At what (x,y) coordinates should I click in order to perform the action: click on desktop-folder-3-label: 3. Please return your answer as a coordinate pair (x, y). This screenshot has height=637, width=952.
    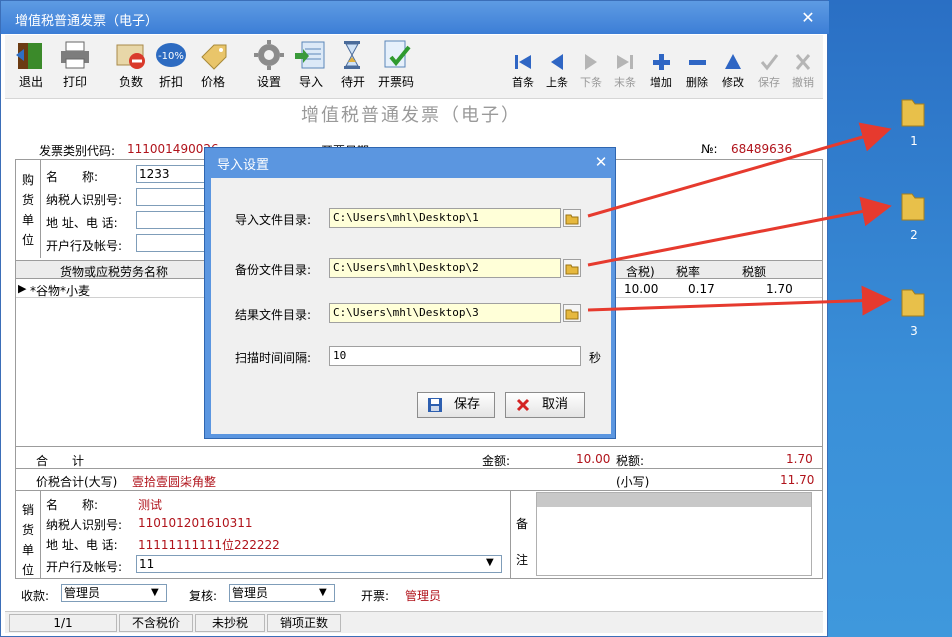
    Looking at the image, I should click on (914, 331).